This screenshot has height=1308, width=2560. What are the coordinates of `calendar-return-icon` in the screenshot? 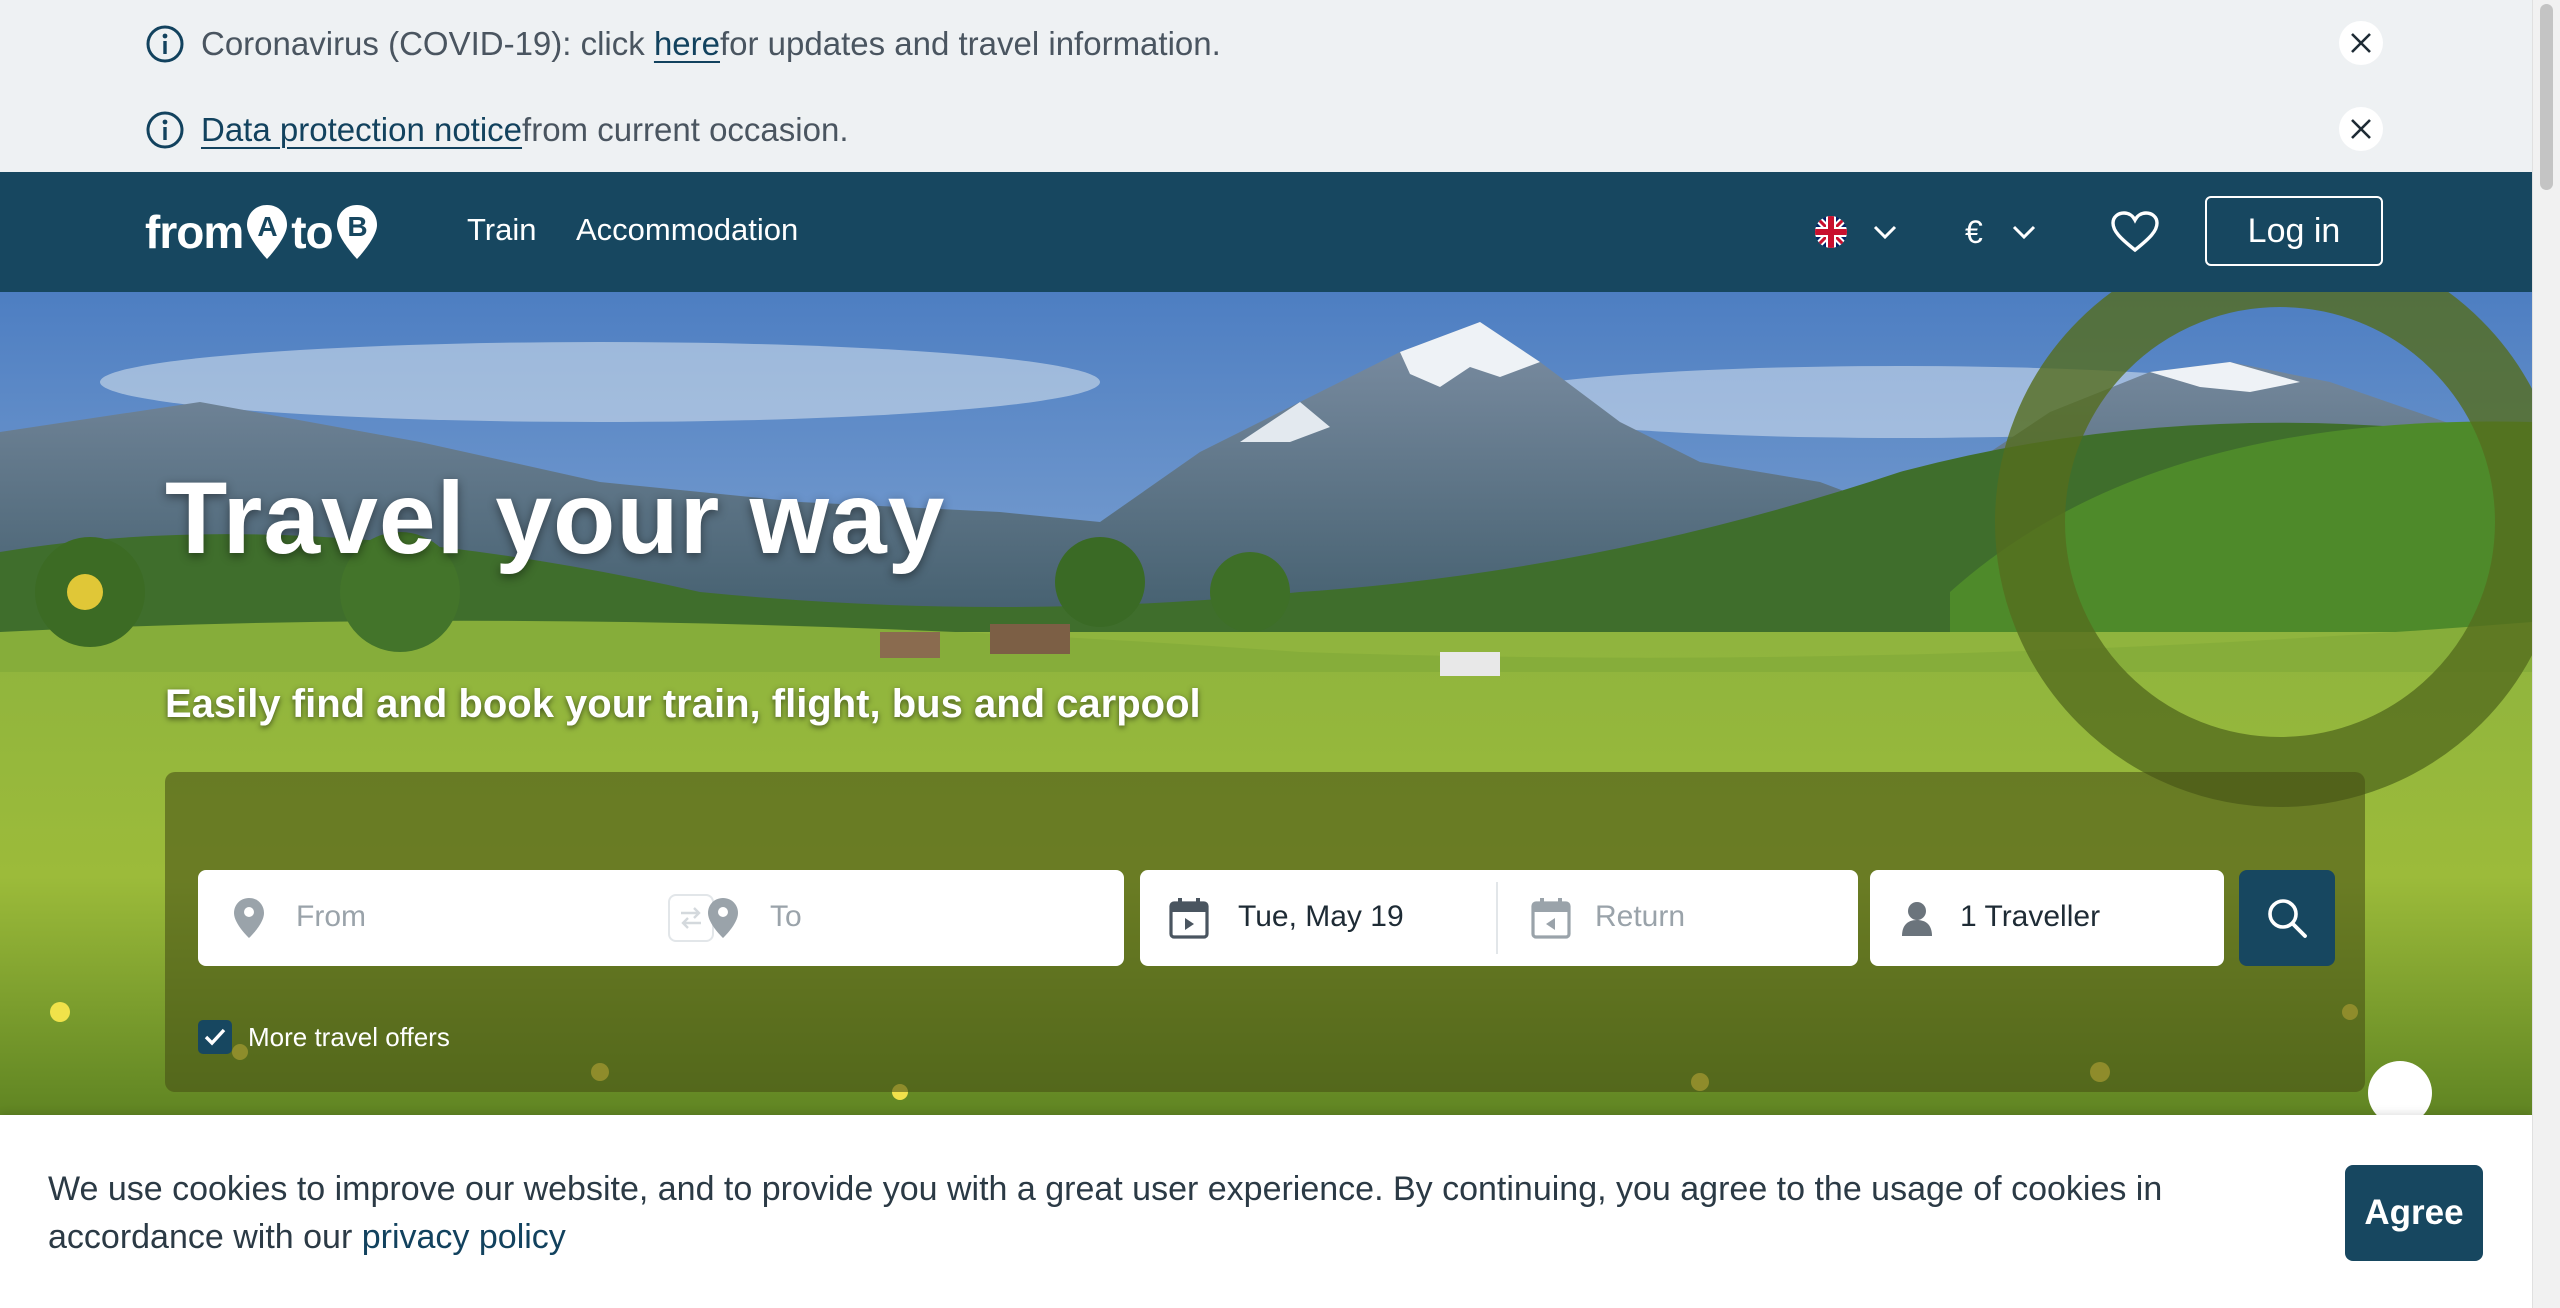 It's located at (1551, 918).